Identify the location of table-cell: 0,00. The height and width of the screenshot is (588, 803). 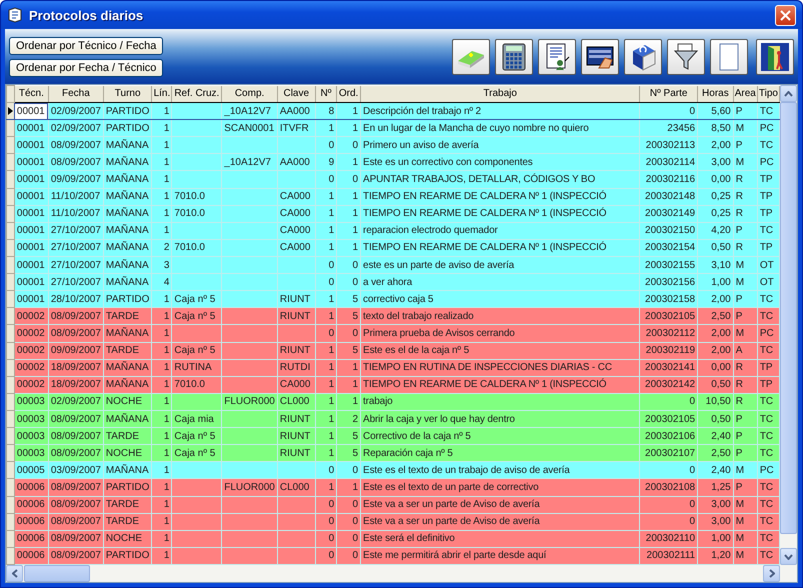
(716, 179).